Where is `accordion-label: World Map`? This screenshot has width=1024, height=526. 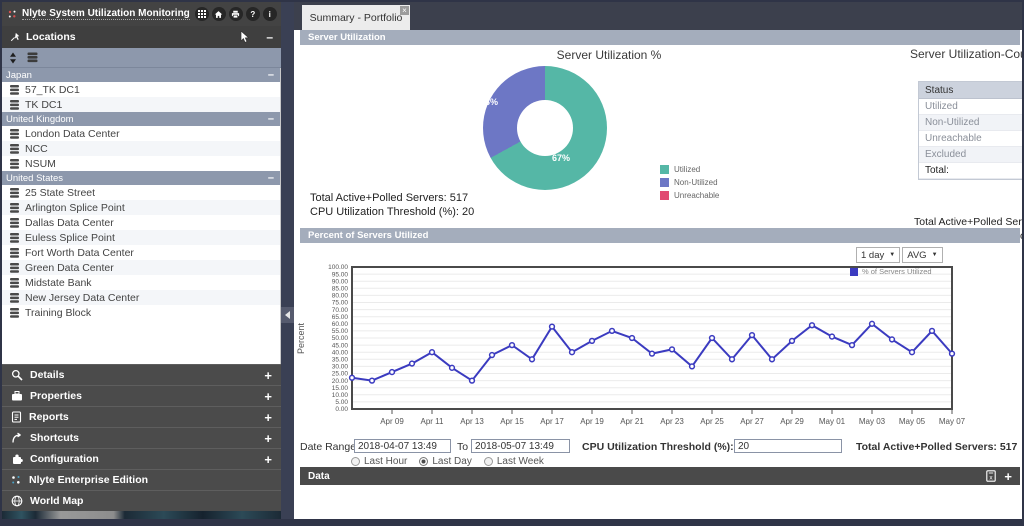
accordion-label: World Map is located at coordinates (57, 501).